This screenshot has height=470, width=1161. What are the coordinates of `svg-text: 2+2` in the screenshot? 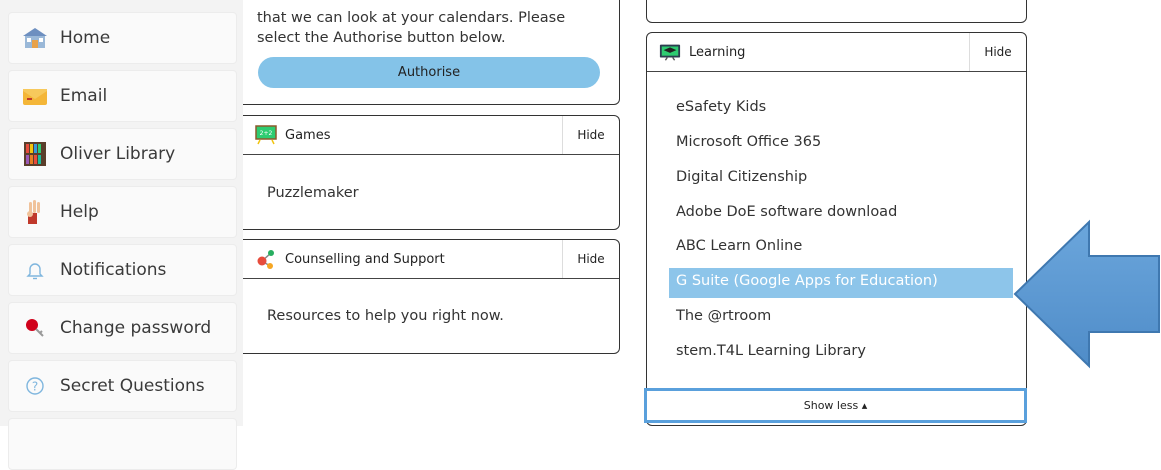 It's located at (266, 133).